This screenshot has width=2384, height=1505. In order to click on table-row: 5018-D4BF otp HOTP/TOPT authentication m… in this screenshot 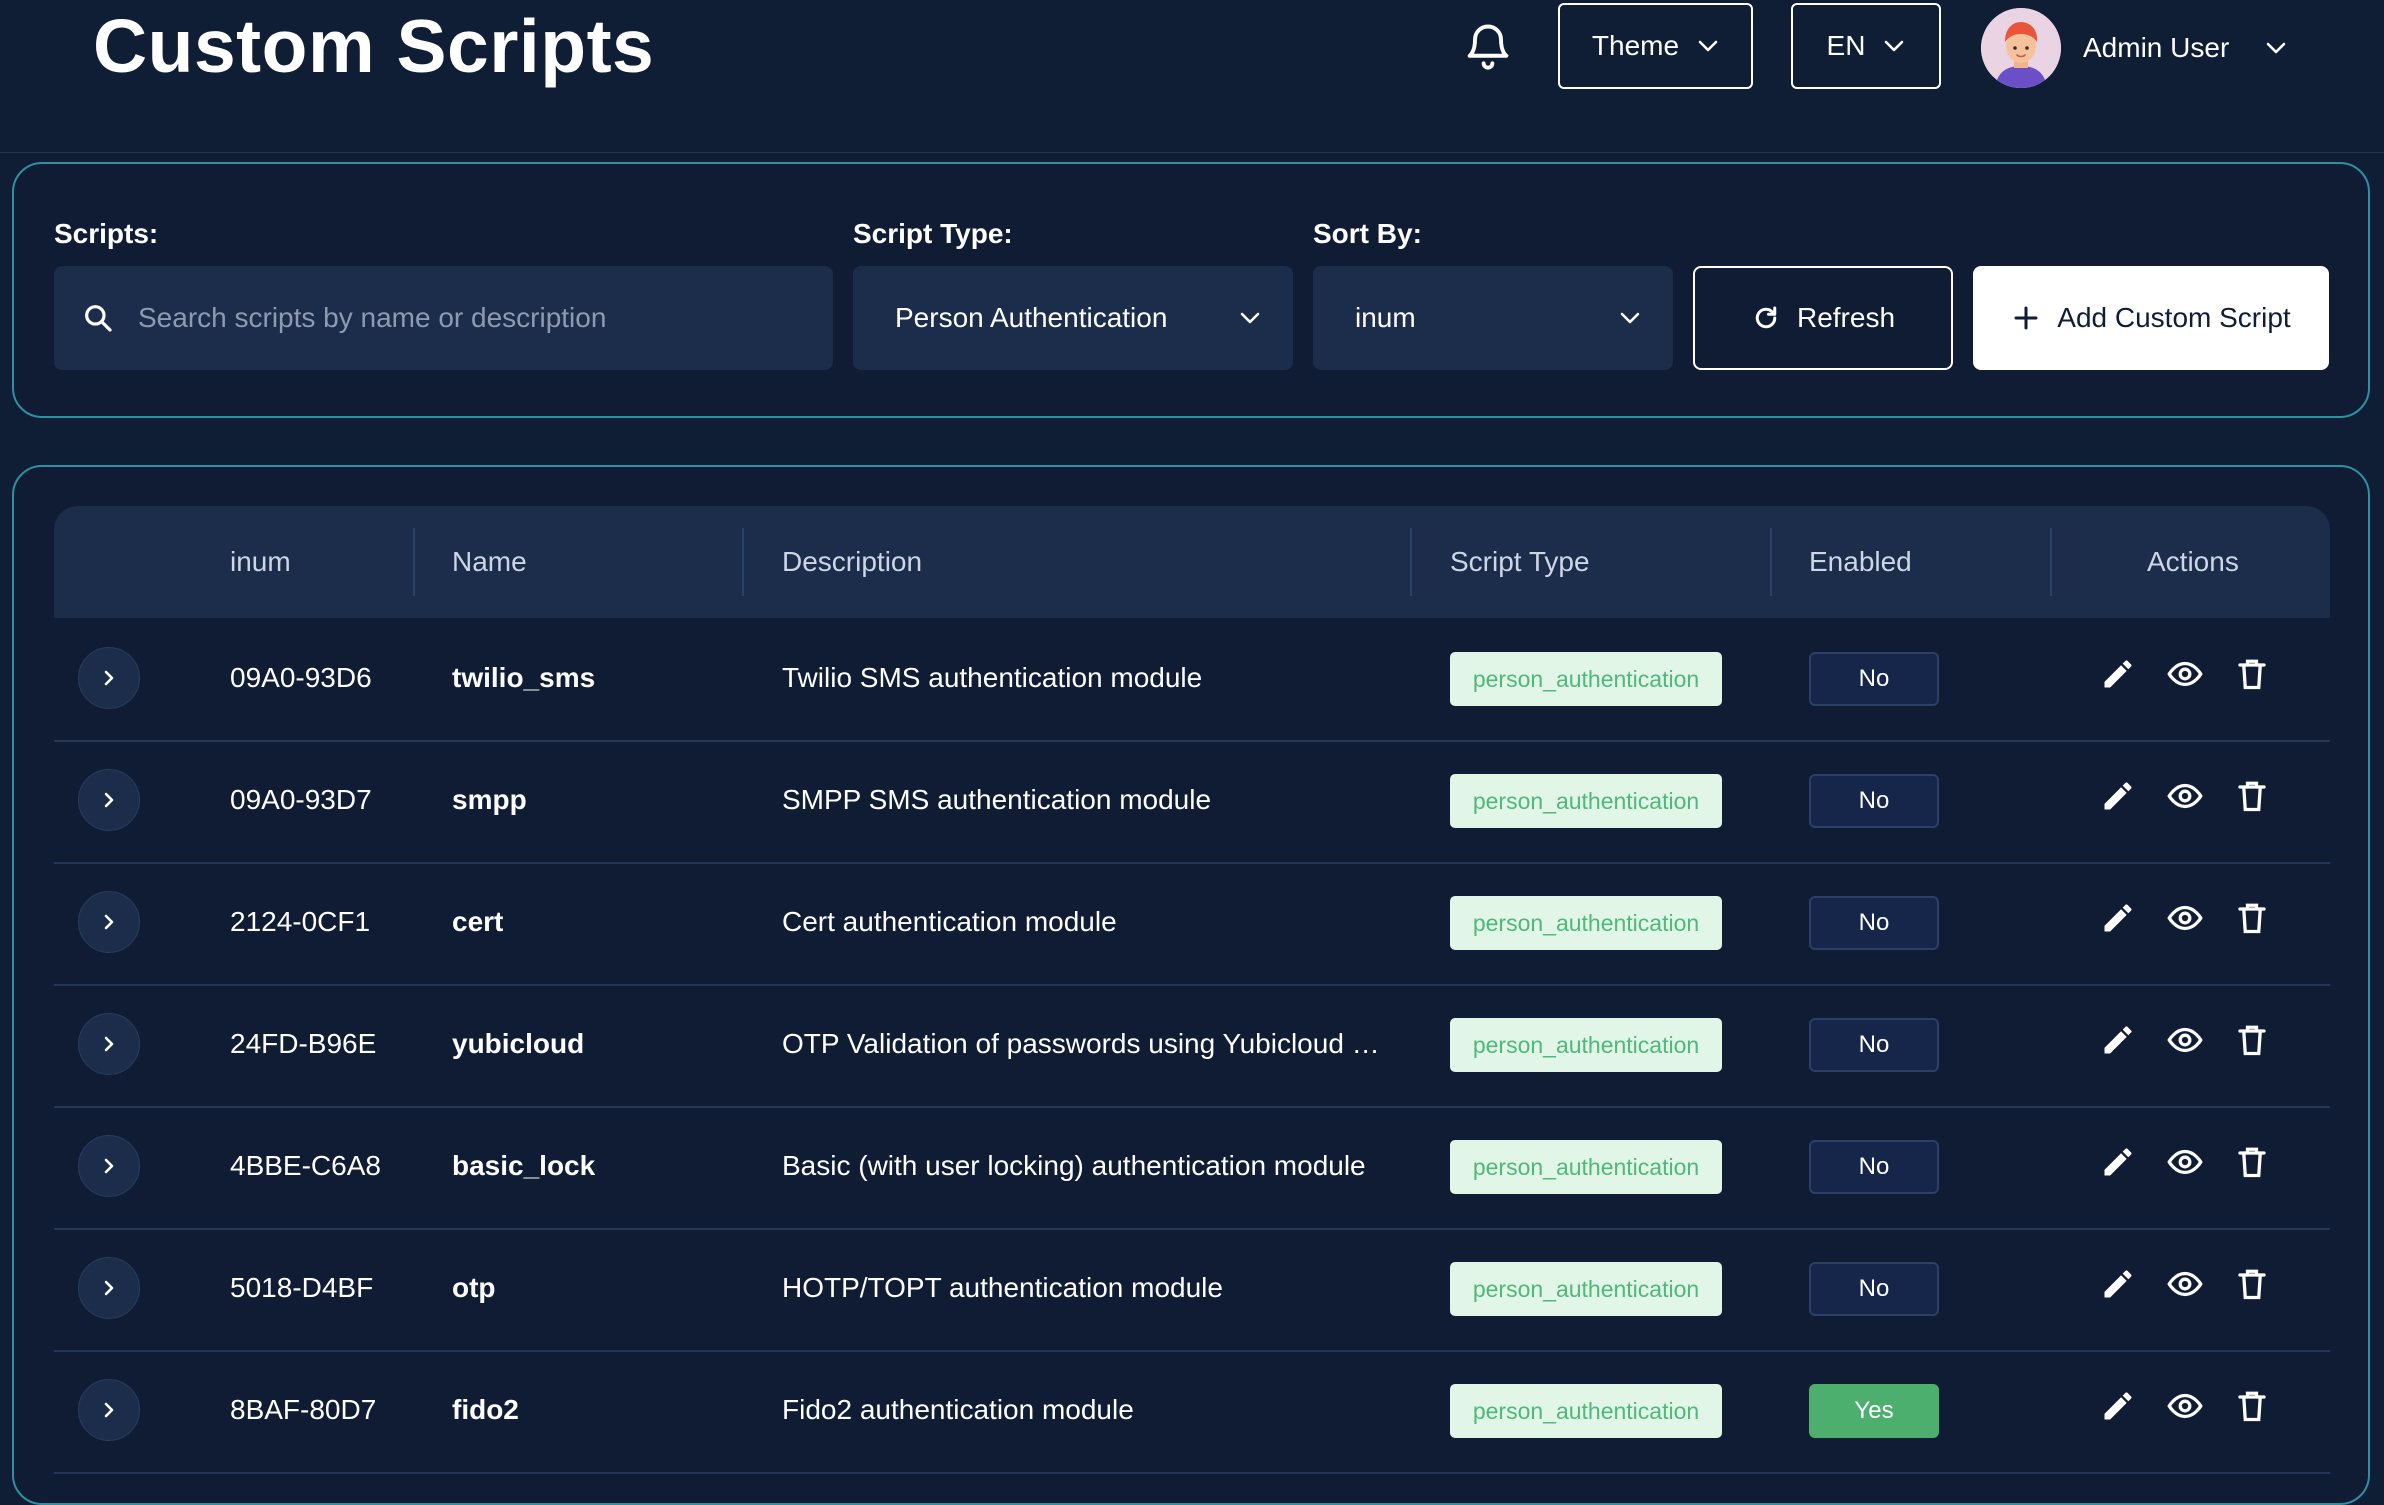, I will do `click(1192, 1290)`.